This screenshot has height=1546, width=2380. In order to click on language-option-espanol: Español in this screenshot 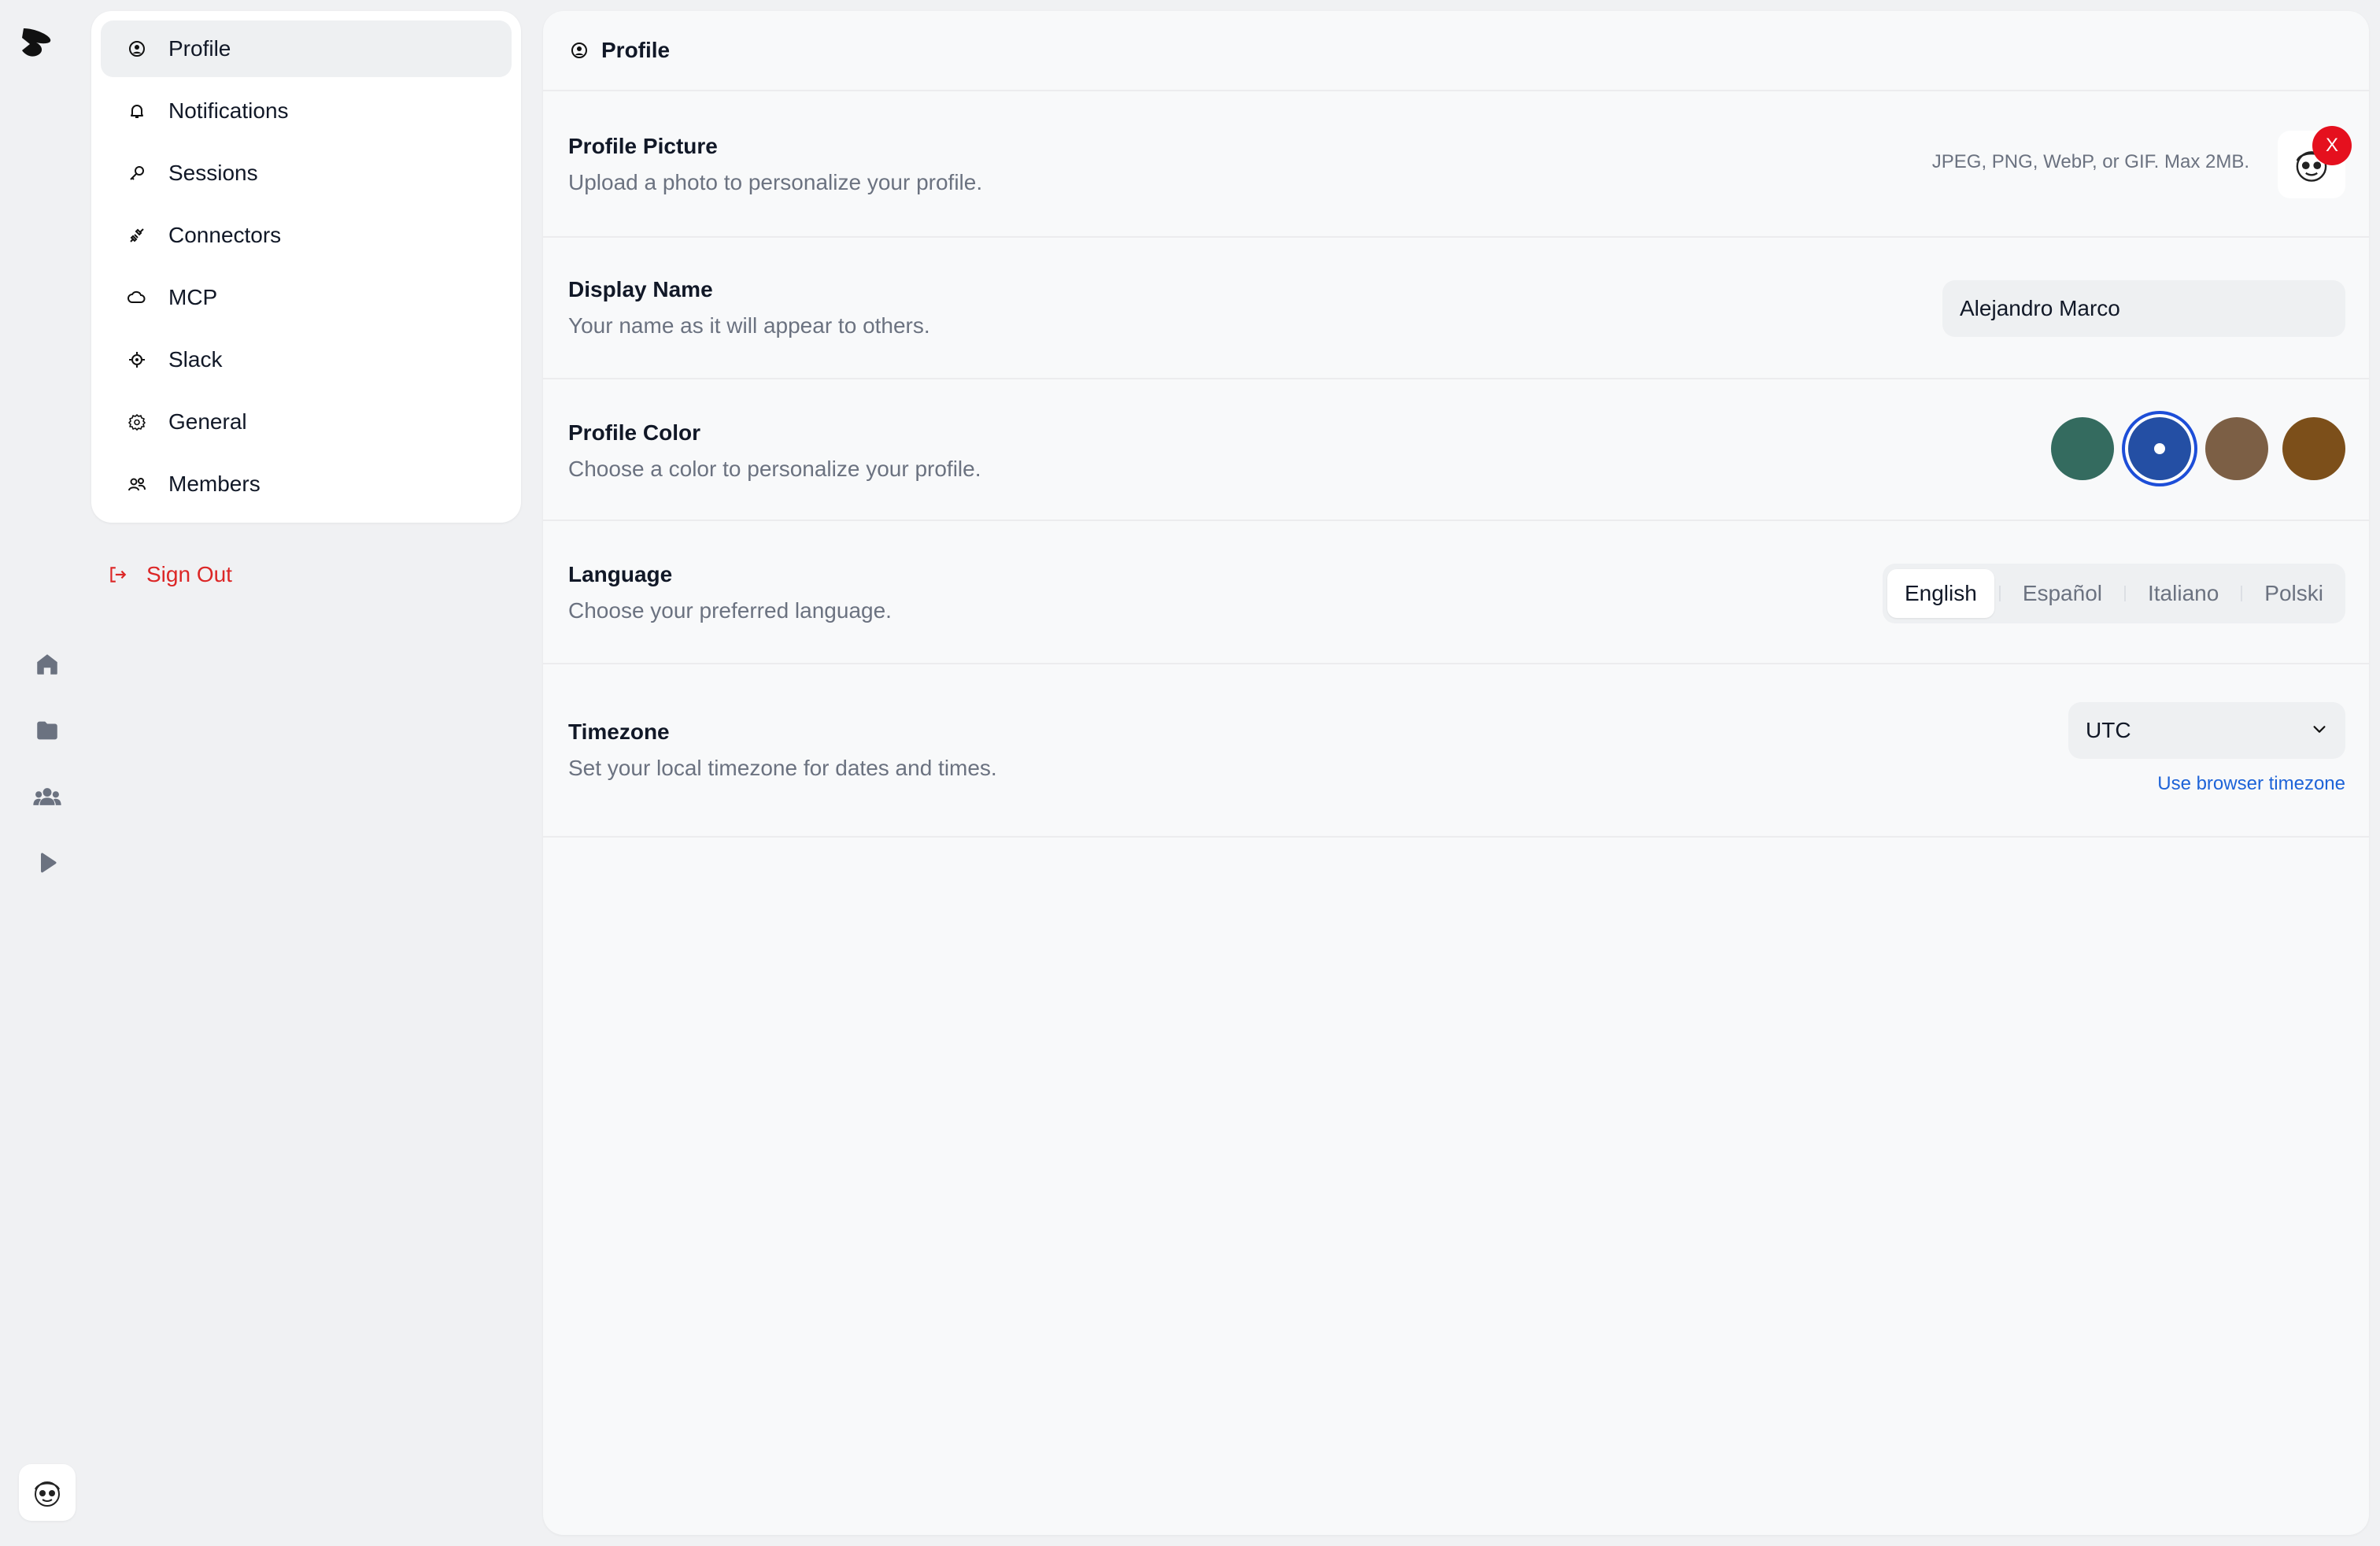, I will do `click(2062, 594)`.